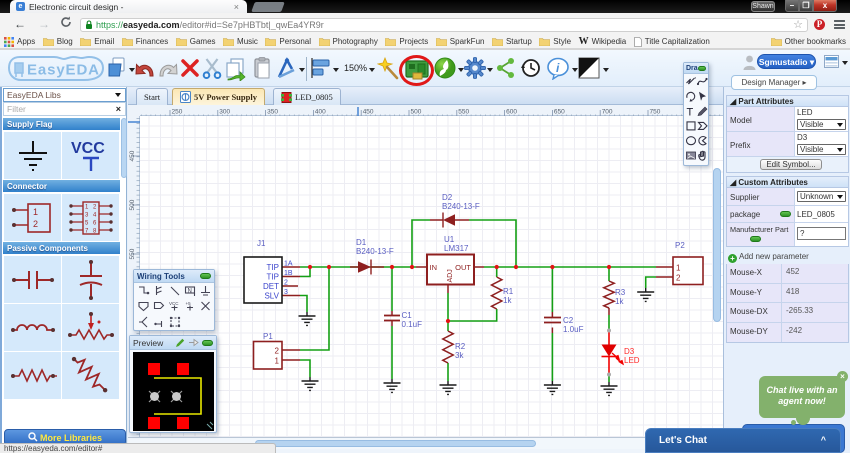 The width and height of the screenshot is (850, 453). Describe the element at coordinates (145, 68) in the screenshot. I see `undo-icon` at that location.